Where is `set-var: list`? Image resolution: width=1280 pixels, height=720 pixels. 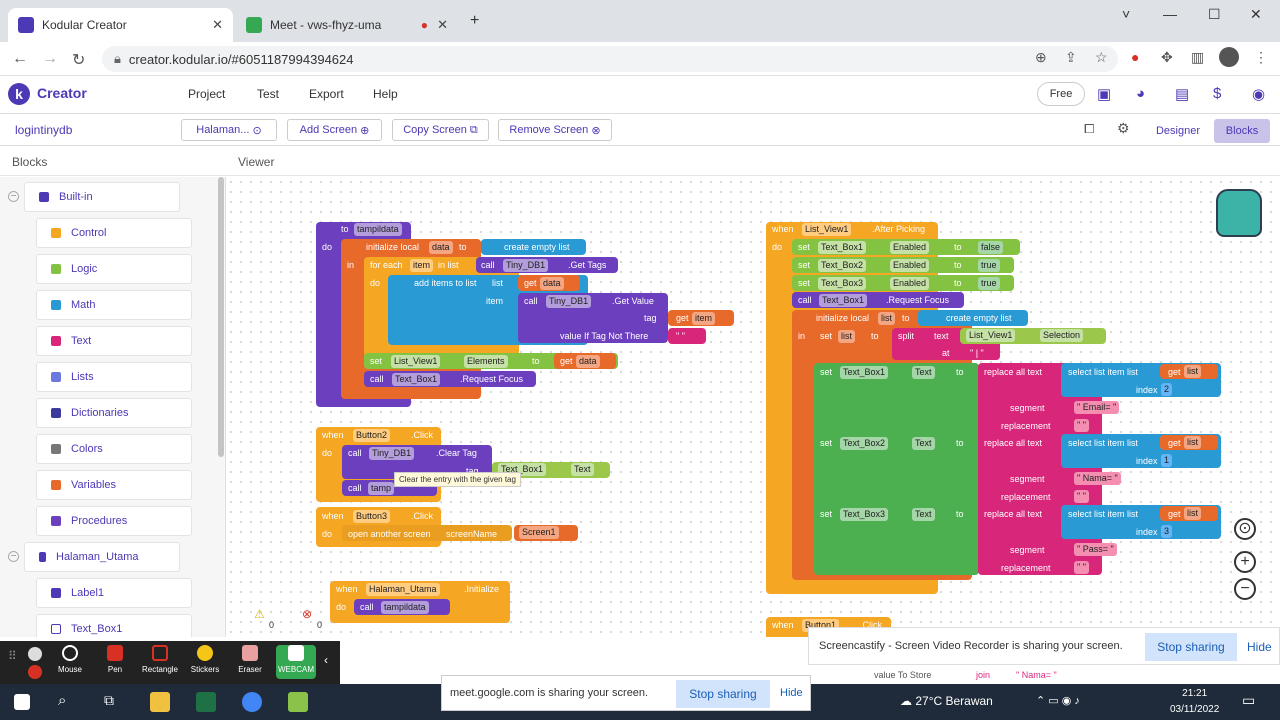
set-var: list is located at coordinates (846, 336).